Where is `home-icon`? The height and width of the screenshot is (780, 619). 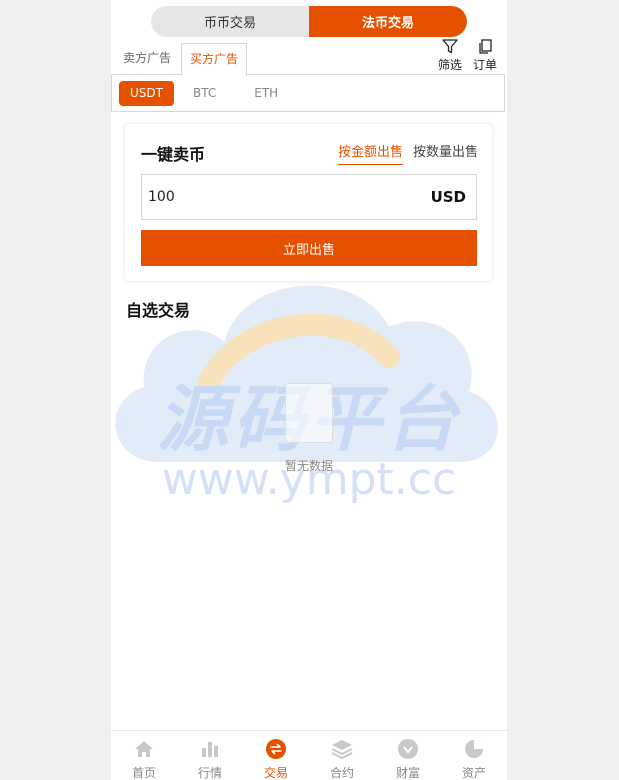
home-icon is located at coordinates (144, 748).